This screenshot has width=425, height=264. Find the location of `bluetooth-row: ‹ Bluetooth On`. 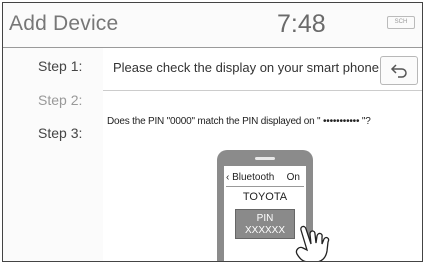

bluetooth-row: ‹ Bluetooth On is located at coordinates (265, 179).